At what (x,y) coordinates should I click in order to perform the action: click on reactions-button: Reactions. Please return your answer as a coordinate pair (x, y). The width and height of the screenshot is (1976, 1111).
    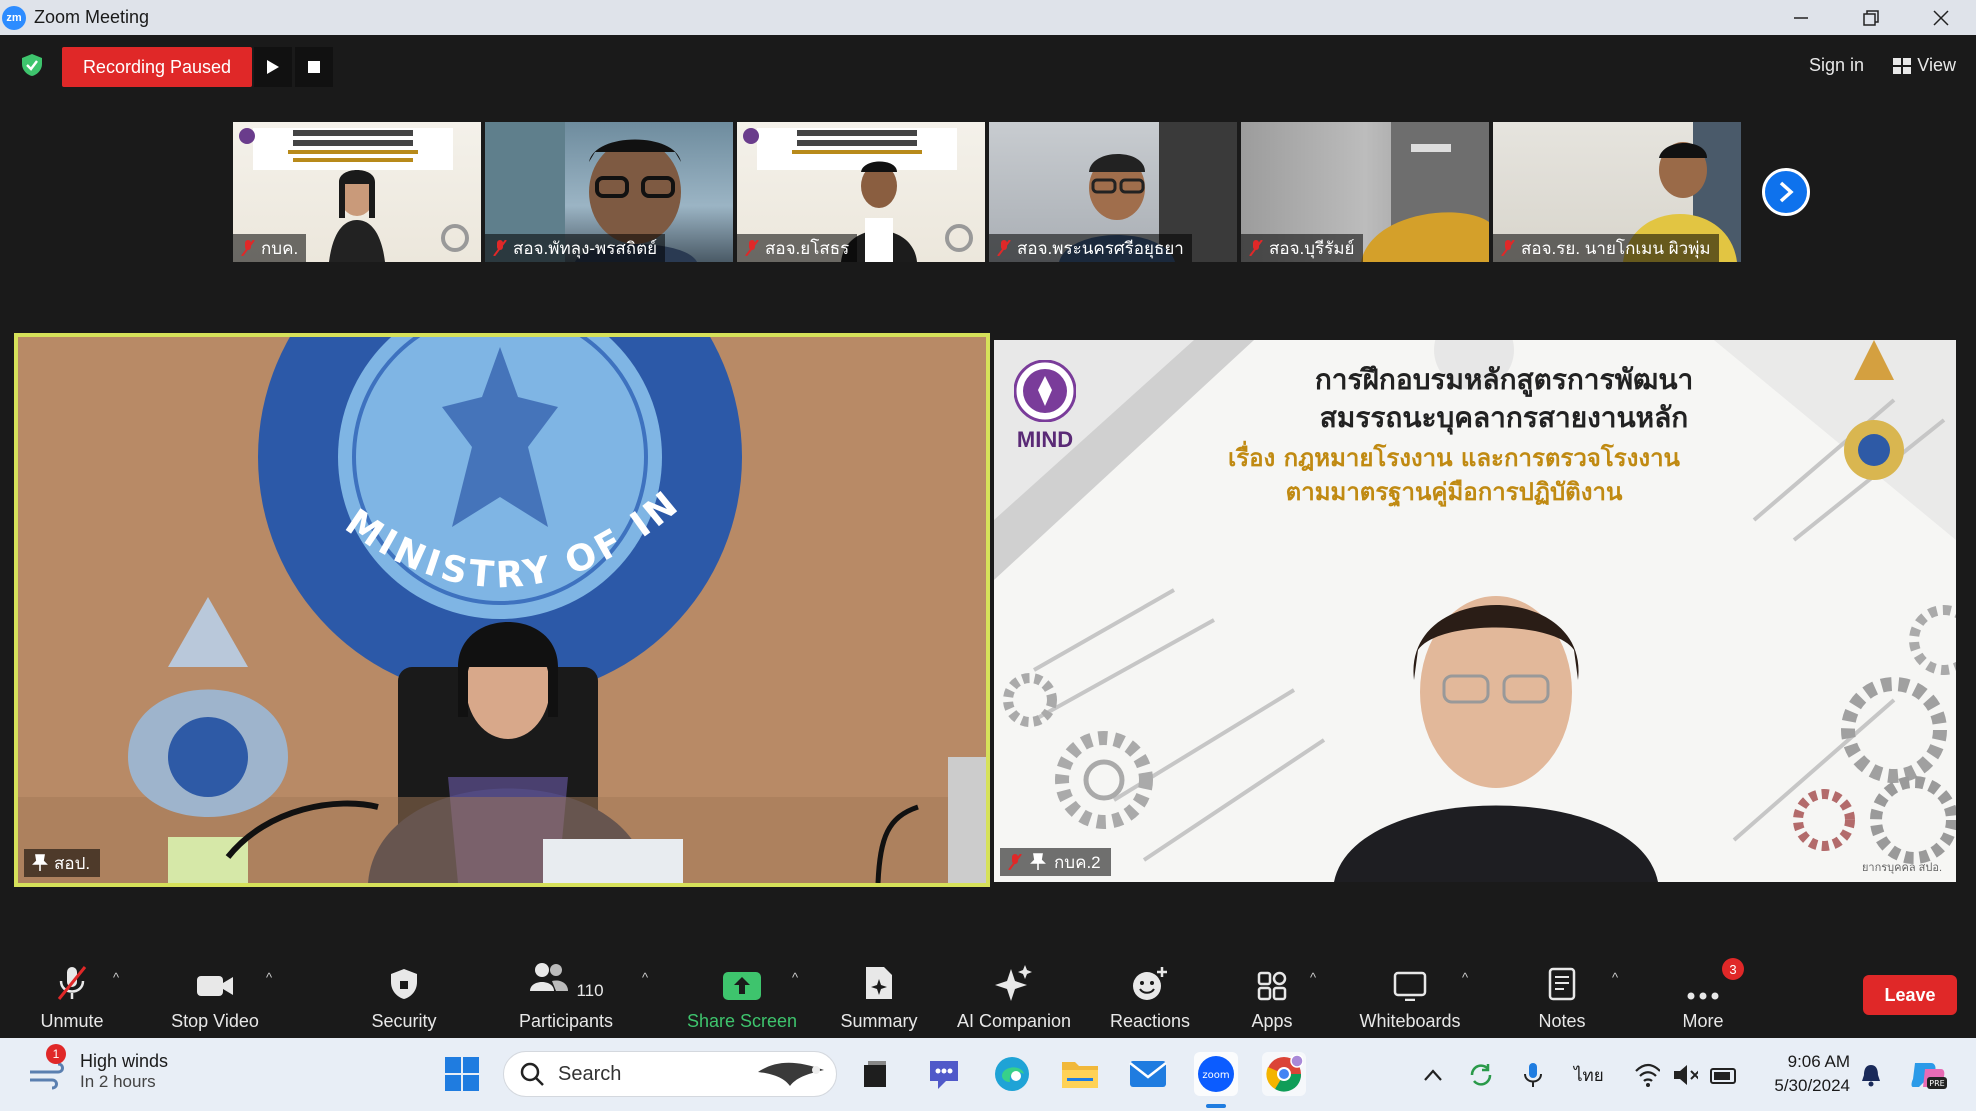
    Looking at the image, I should click on (1150, 996).